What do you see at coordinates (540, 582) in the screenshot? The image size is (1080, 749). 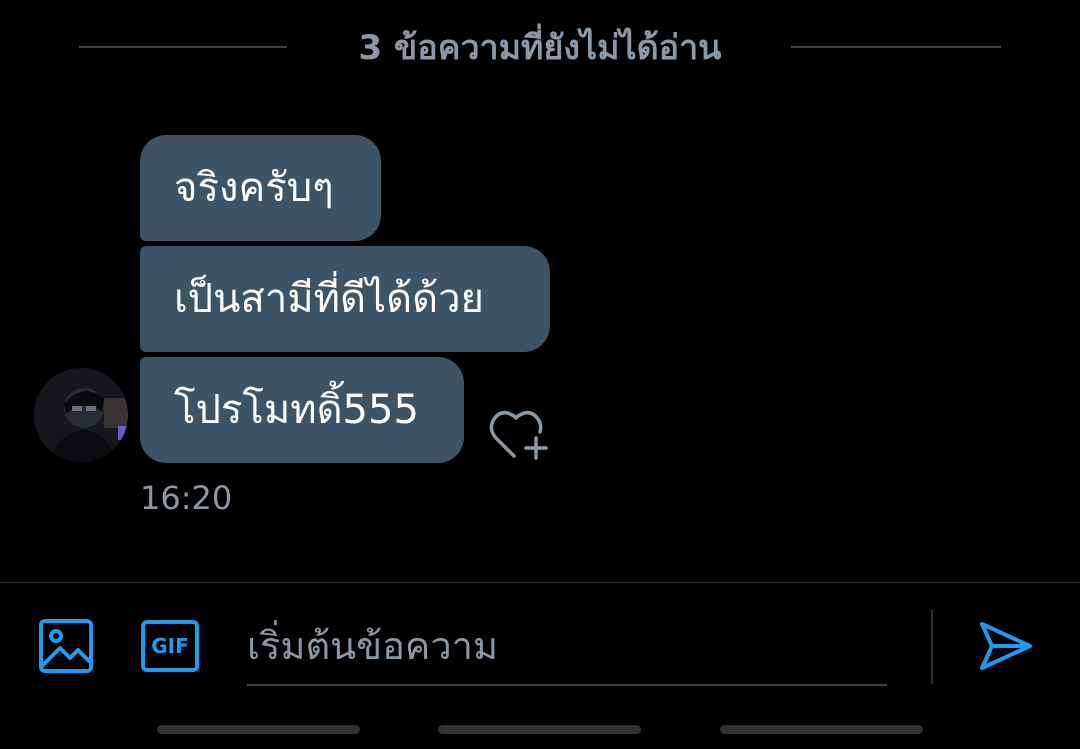 I see `composer-divider` at bounding box center [540, 582].